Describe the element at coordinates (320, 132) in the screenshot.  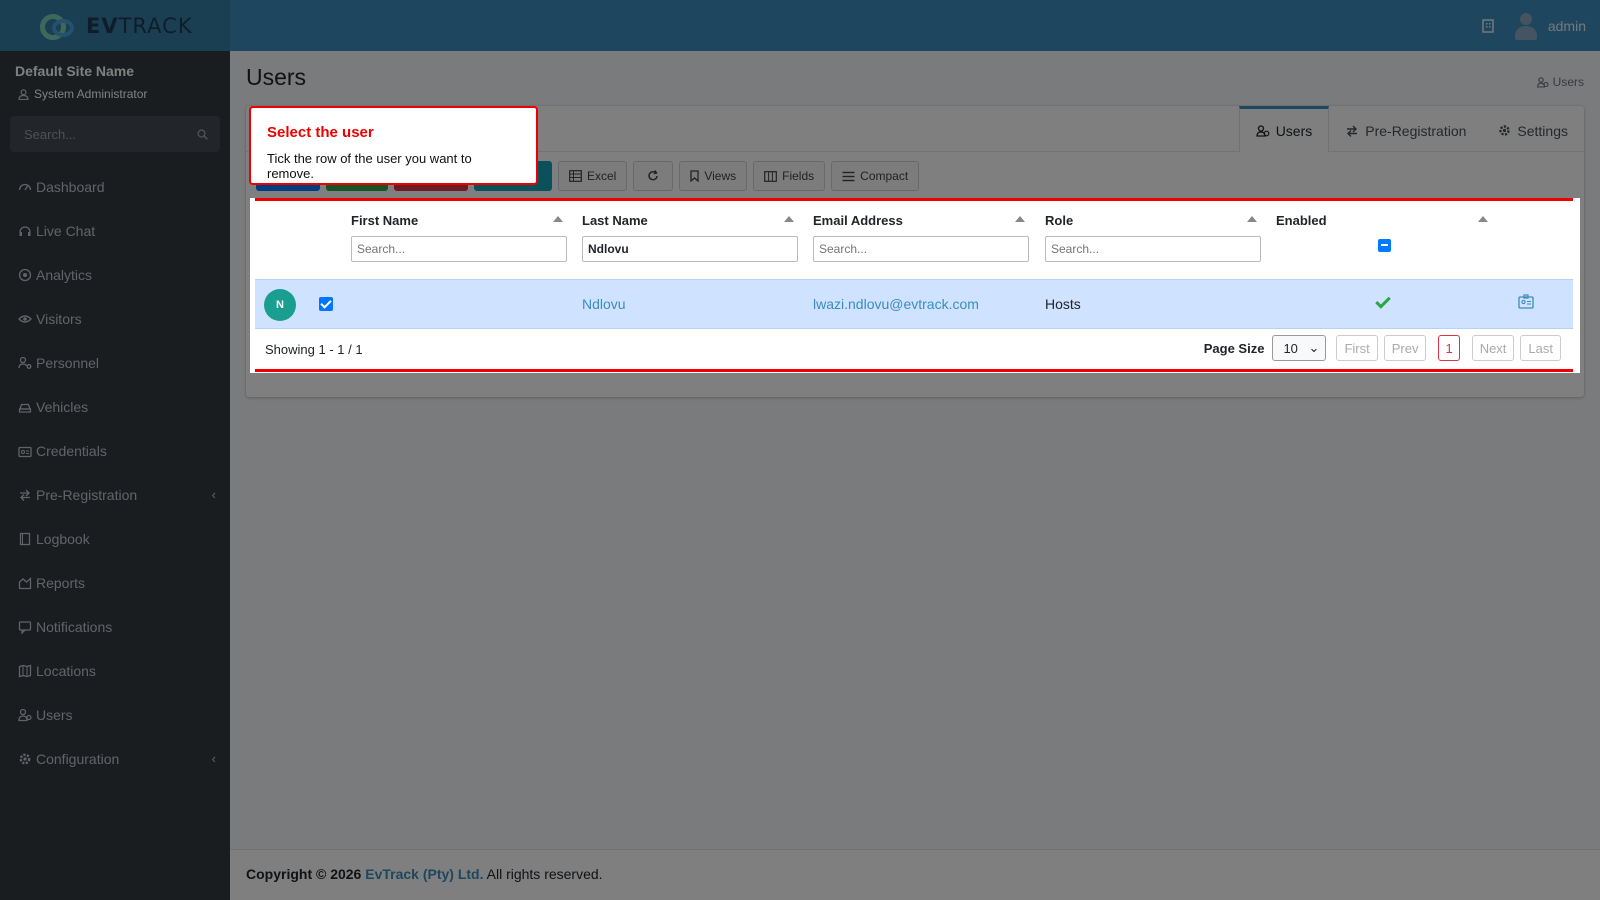
I see `tooltip-title: Select the user` at that location.